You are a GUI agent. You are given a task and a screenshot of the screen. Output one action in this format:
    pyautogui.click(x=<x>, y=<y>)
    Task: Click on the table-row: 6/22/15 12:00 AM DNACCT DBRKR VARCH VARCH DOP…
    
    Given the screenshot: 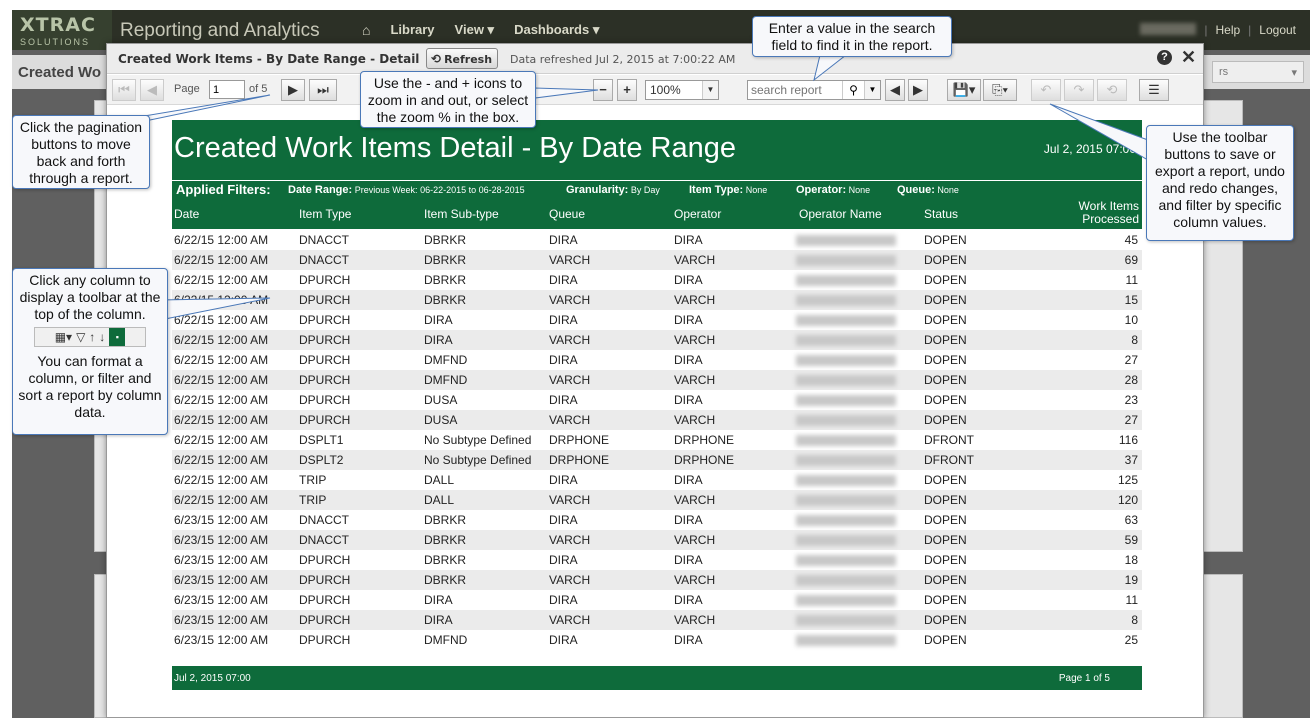 What is the action you would take?
    pyautogui.click(x=657, y=260)
    